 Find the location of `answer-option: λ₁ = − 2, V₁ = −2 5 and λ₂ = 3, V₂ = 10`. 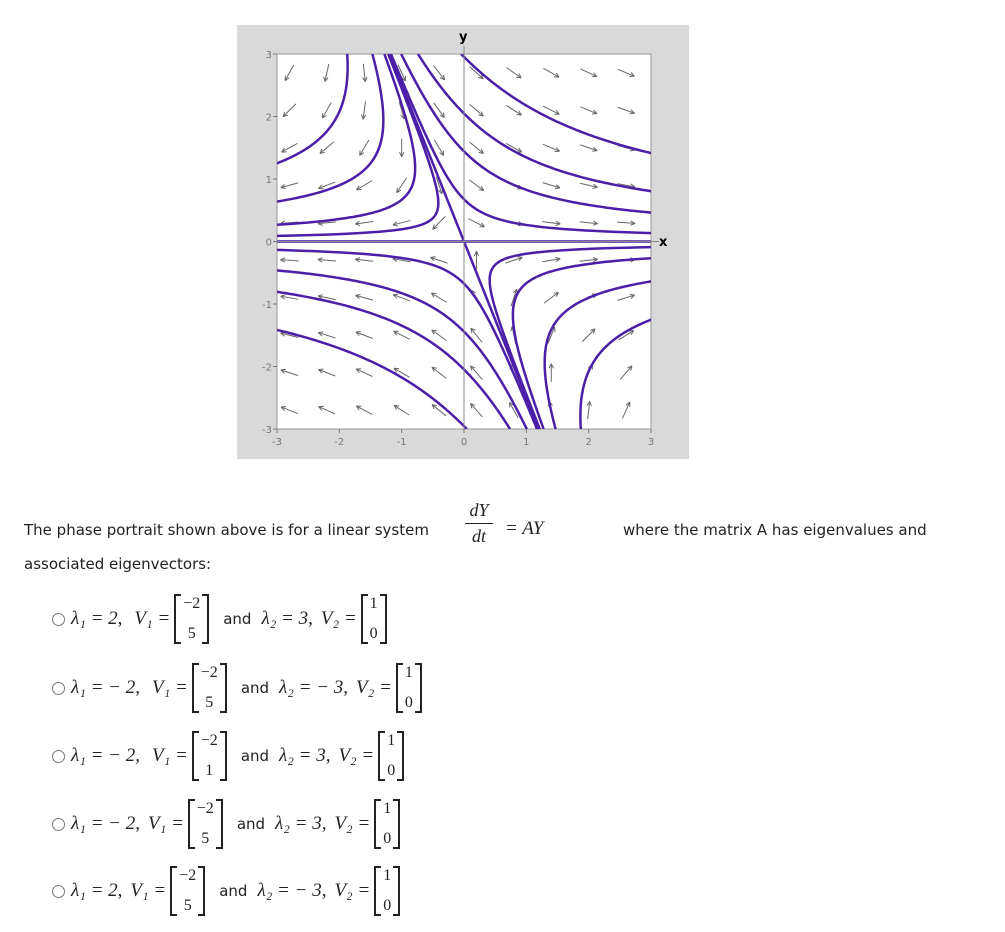

answer-option: λ₁ = − 2, V₁ = −2 5 and λ₂ = 3, V₂ = 10 is located at coordinates (228, 824).